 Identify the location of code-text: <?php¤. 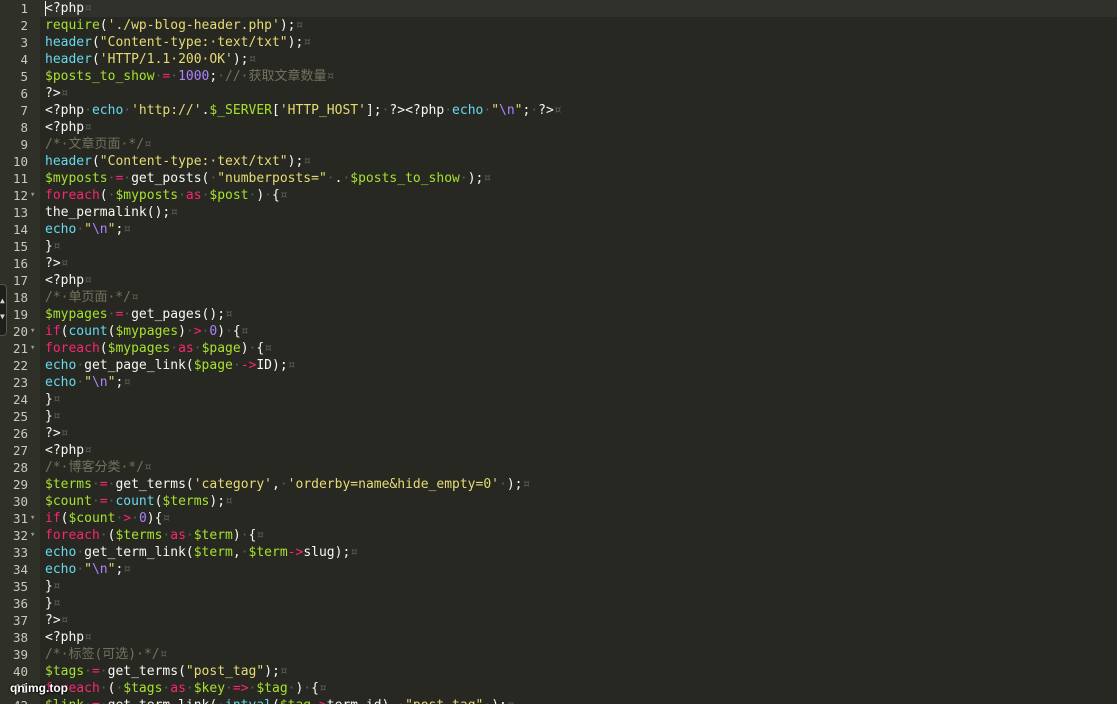
(68, 280).